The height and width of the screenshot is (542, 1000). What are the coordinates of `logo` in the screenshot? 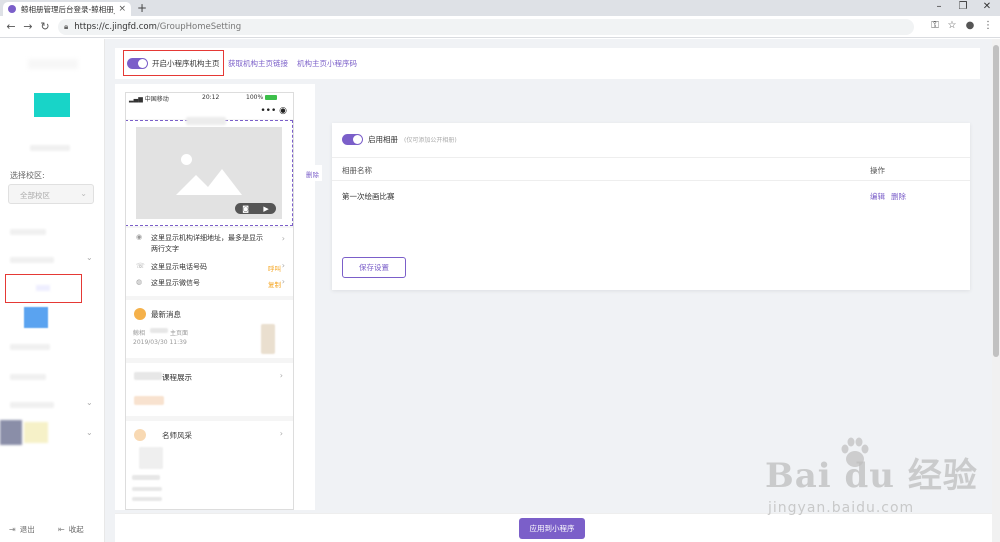 It's located at (52, 105).